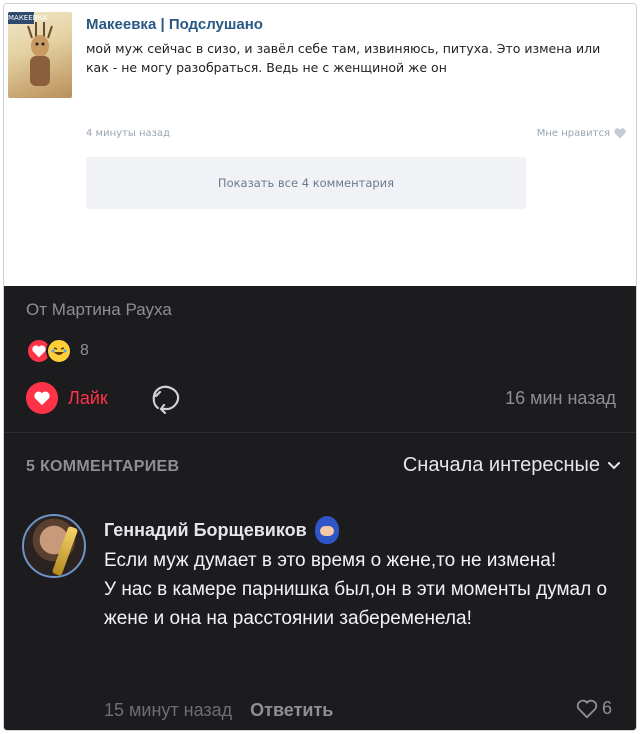 The width and height of the screenshot is (640, 734). What do you see at coordinates (326, 530) in the screenshot?
I see `superhero-avatar-badge-icon` at bounding box center [326, 530].